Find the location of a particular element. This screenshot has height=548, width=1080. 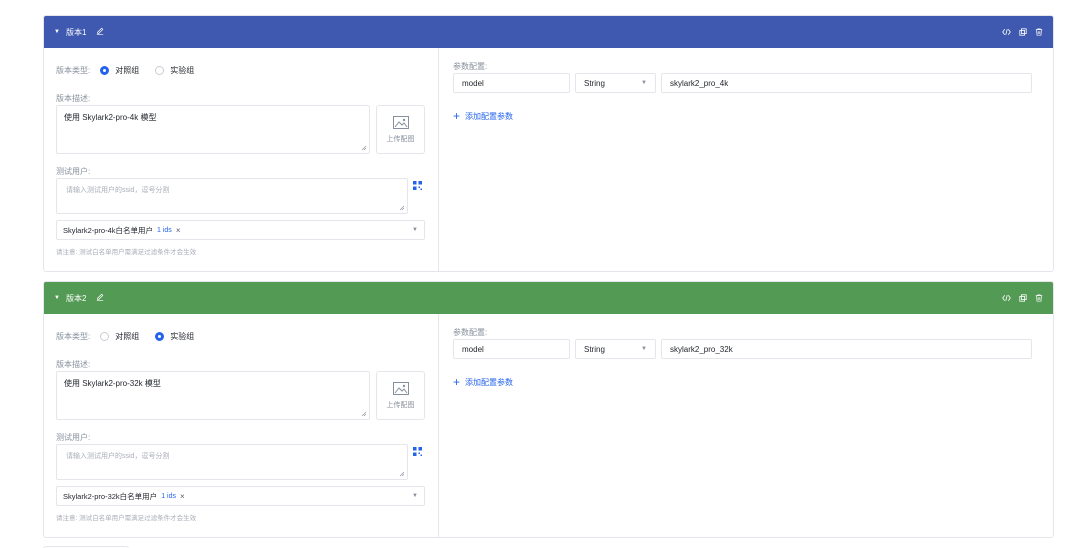

description-textarea: 使用 Skylark2-pro-32k 模型 is located at coordinates (213, 395).